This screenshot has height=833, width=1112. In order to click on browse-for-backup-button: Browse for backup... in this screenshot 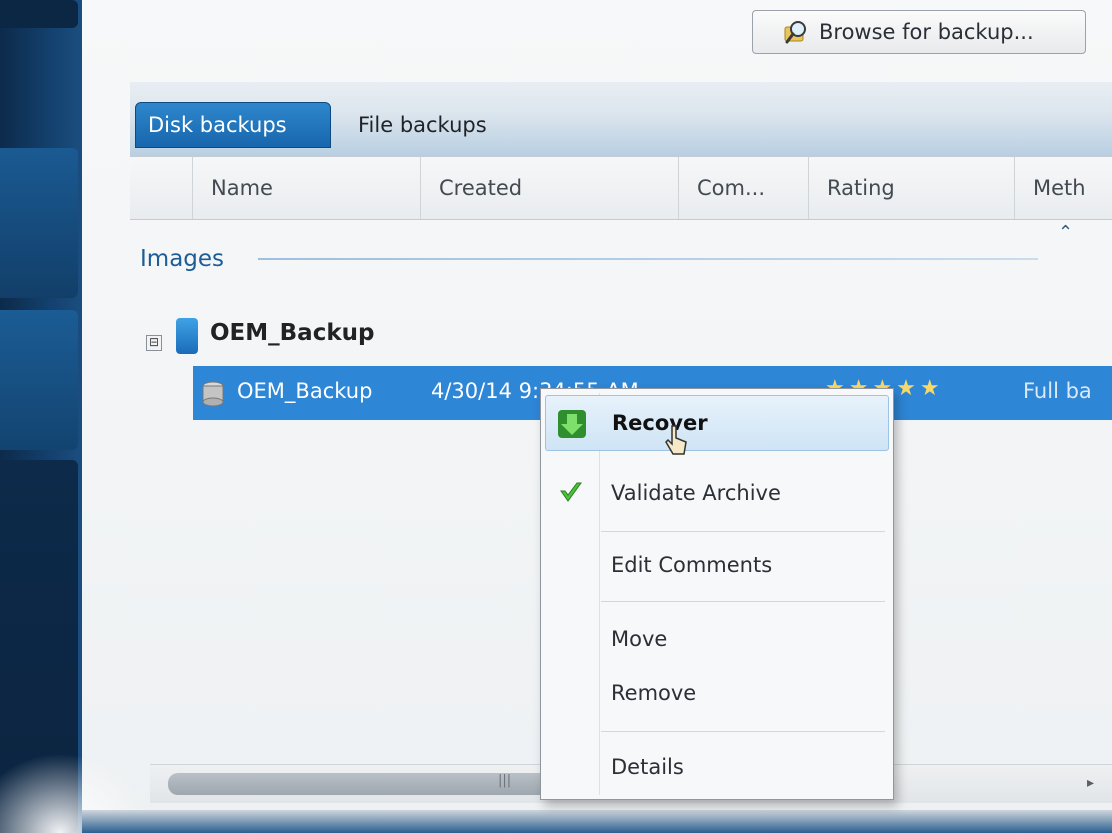, I will do `click(919, 32)`.